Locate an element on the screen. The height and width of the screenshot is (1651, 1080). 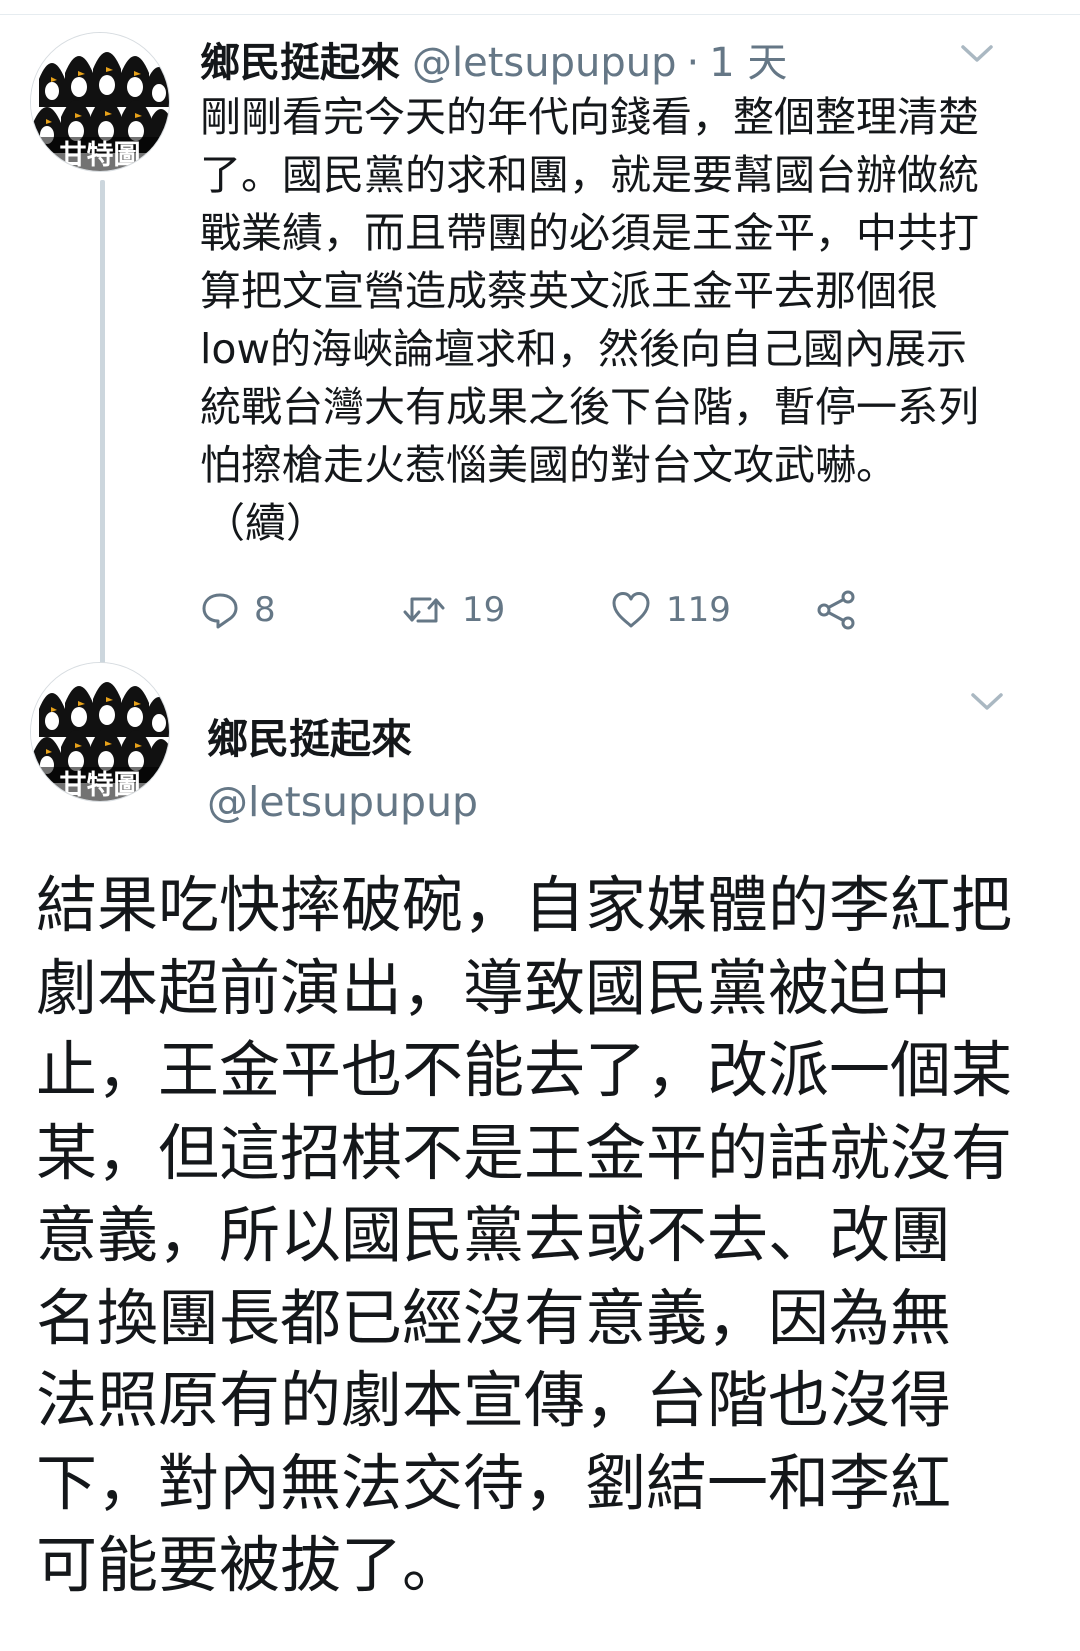
heart-icon is located at coordinates (631, 610).